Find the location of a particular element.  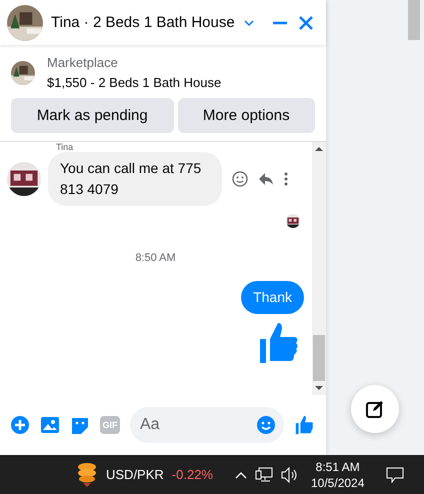

network-icon is located at coordinates (264, 474).